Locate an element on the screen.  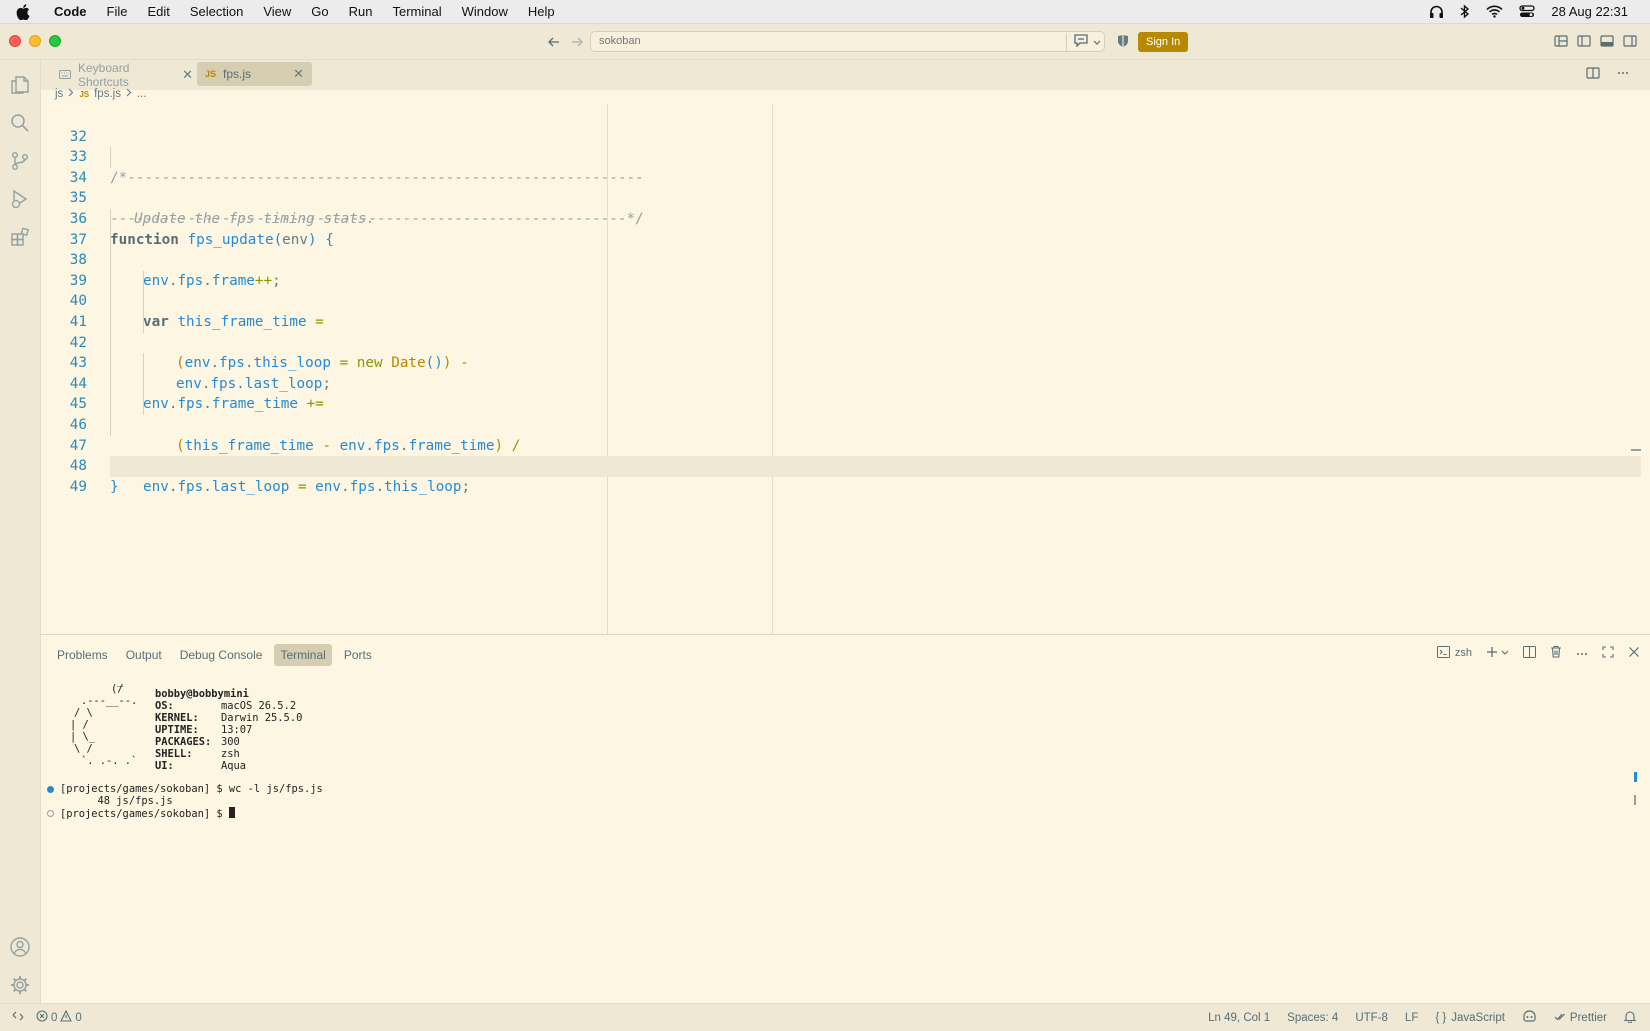
command-center-search: sokoban is located at coordinates (847, 41).